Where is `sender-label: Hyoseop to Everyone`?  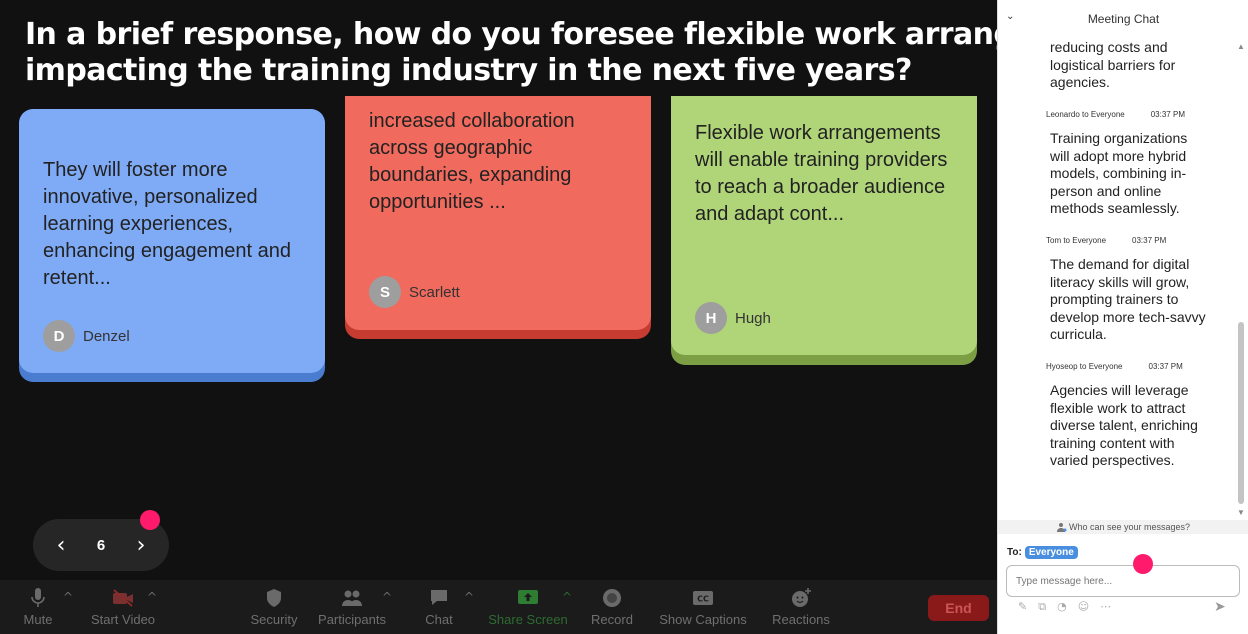
sender-label: Hyoseop to Everyone is located at coordinates (1084, 366).